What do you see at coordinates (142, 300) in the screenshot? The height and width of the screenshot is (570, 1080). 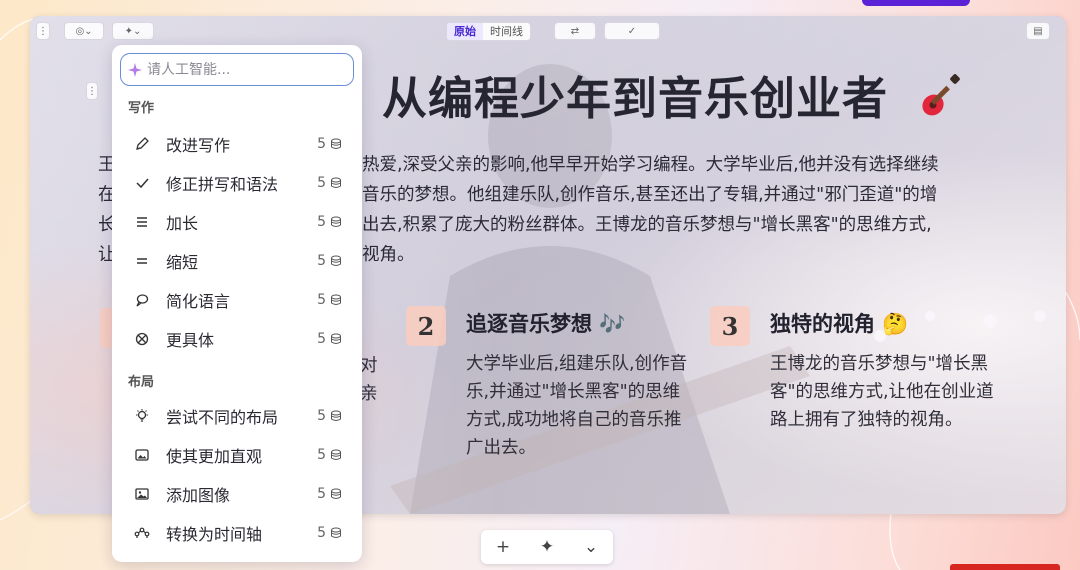 I see `speech-bubble-icon` at bounding box center [142, 300].